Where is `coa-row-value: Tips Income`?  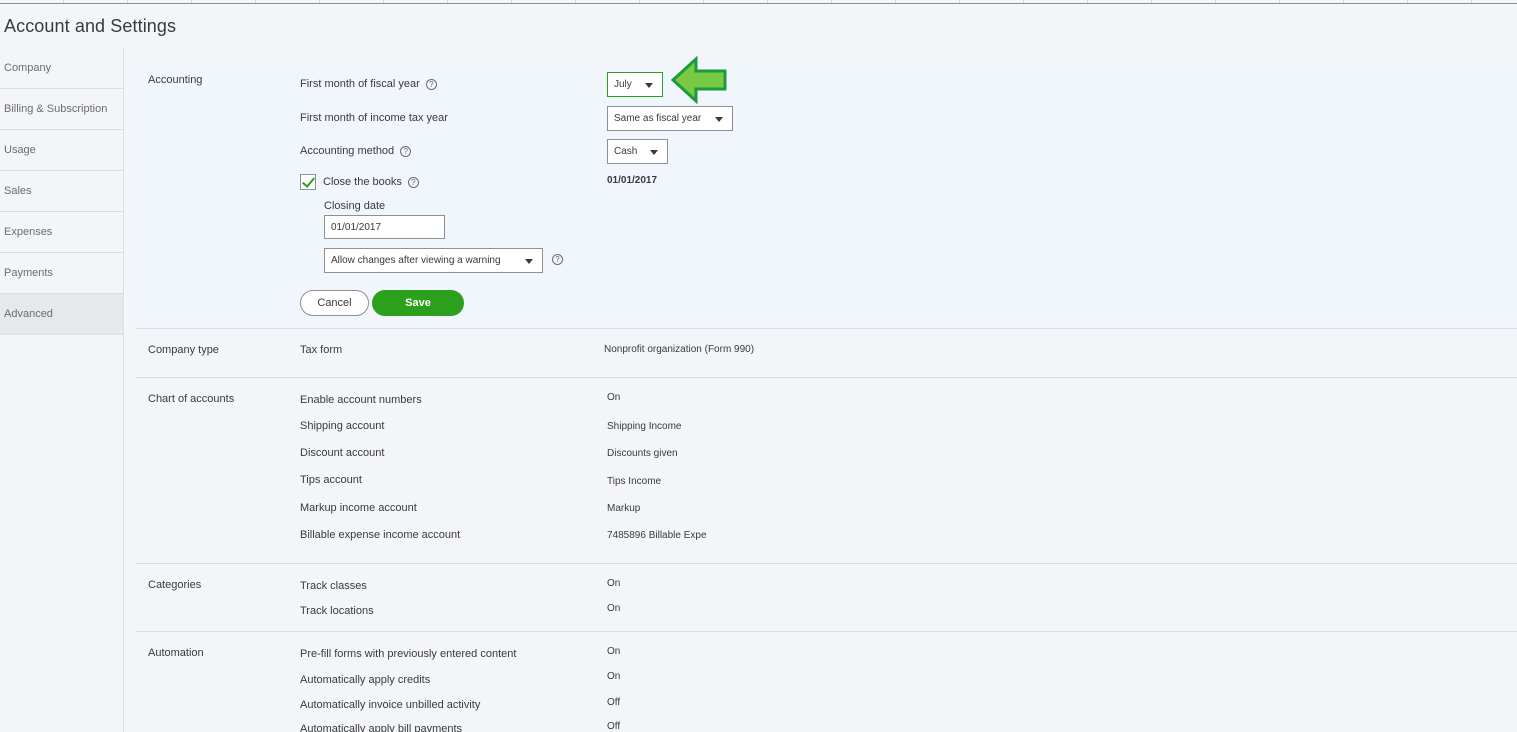
coa-row-value: Tips Income is located at coordinates (634, 481).